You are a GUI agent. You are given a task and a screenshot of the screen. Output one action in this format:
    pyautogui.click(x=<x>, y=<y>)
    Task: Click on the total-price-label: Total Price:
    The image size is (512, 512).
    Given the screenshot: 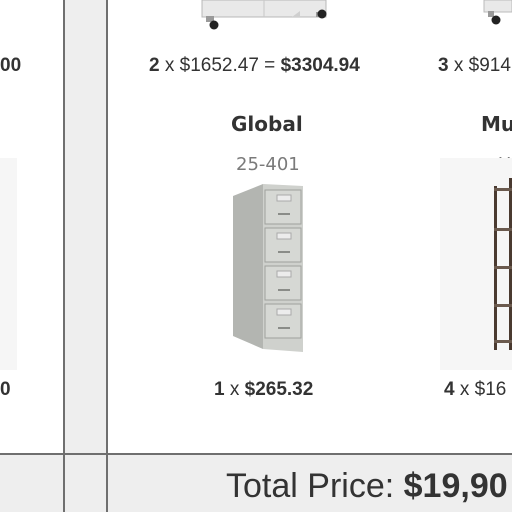 What is the action you would take?
    pyautogui.click(x=310, y=486)
    